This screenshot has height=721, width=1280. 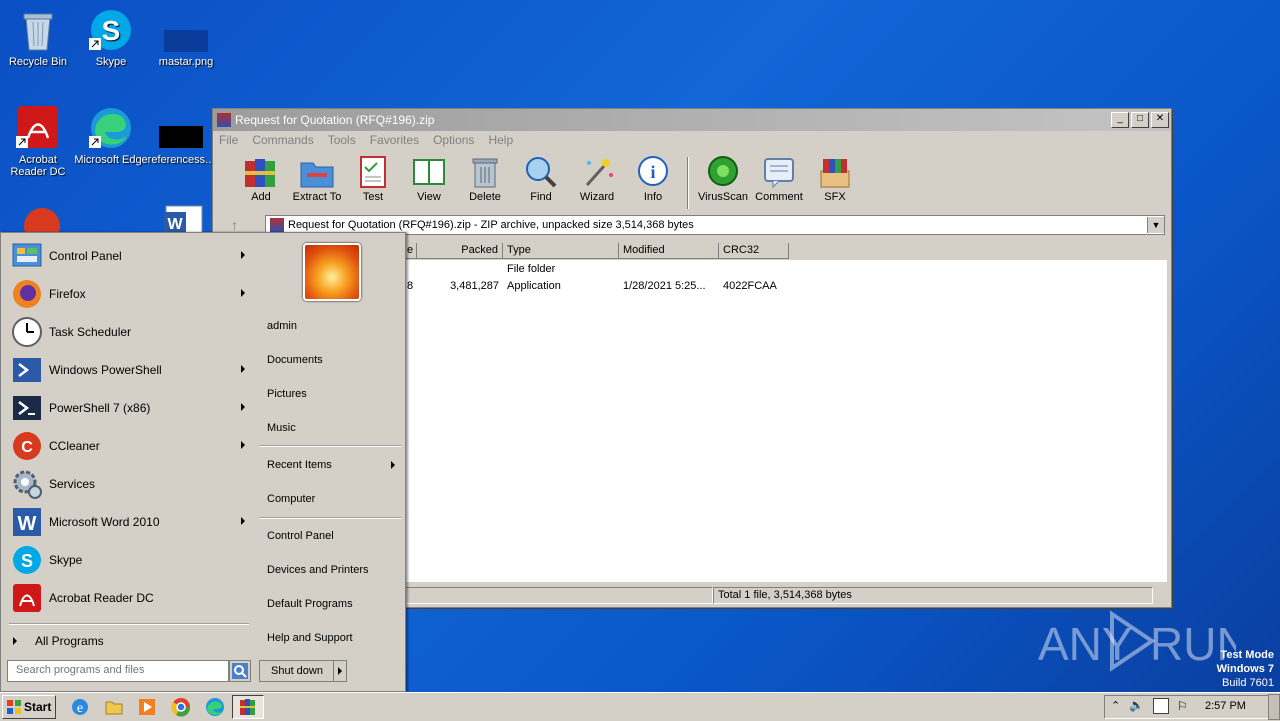 I want to click on start-item-control-panel: Control Panel, so click(x=129, y=256).